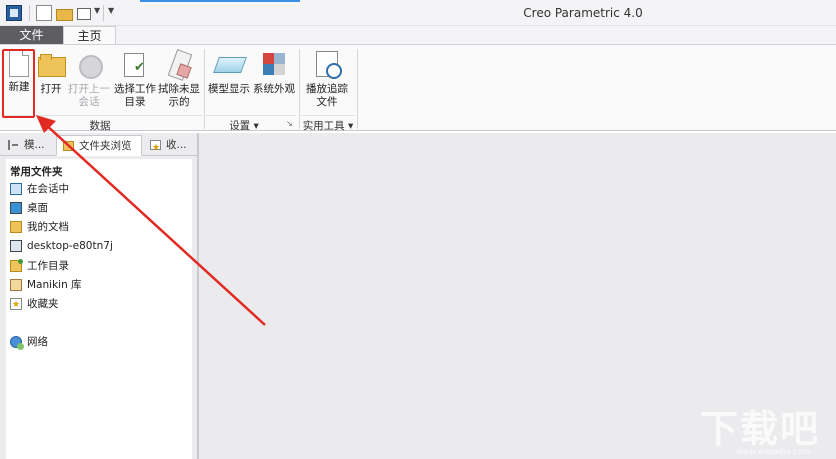 This screenshot has width=836, height=459. What do you see at coordinates (229, 64) in the screenshot?
I see `model-display-icon` at bounding box center [229, 64].